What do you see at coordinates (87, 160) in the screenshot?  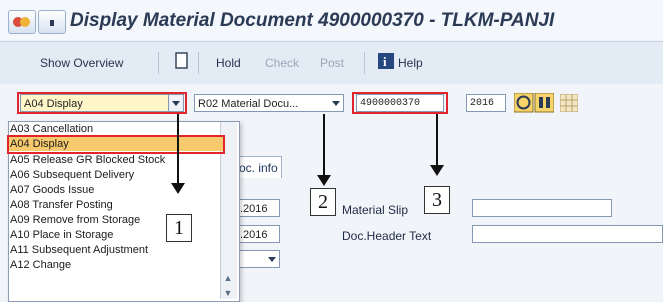 I see `dropdown-option: A05 Release GR Blocked Stock` at bounding box center [87, 160].